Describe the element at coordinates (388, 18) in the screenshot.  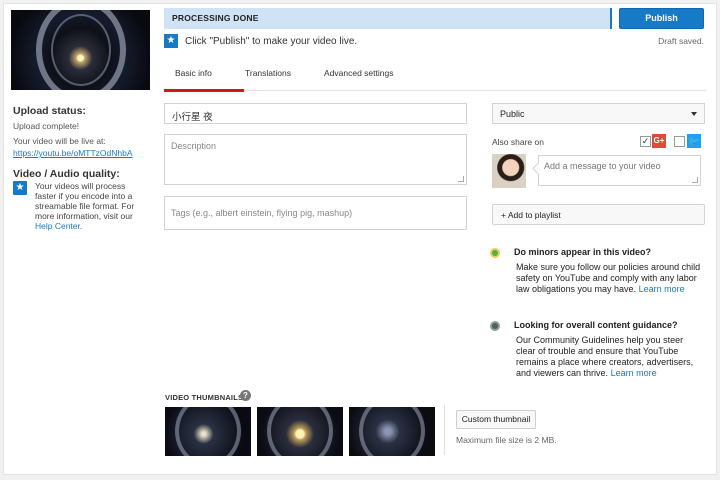
I see `processing-status-bar: PROCESSING DONE` at that location.